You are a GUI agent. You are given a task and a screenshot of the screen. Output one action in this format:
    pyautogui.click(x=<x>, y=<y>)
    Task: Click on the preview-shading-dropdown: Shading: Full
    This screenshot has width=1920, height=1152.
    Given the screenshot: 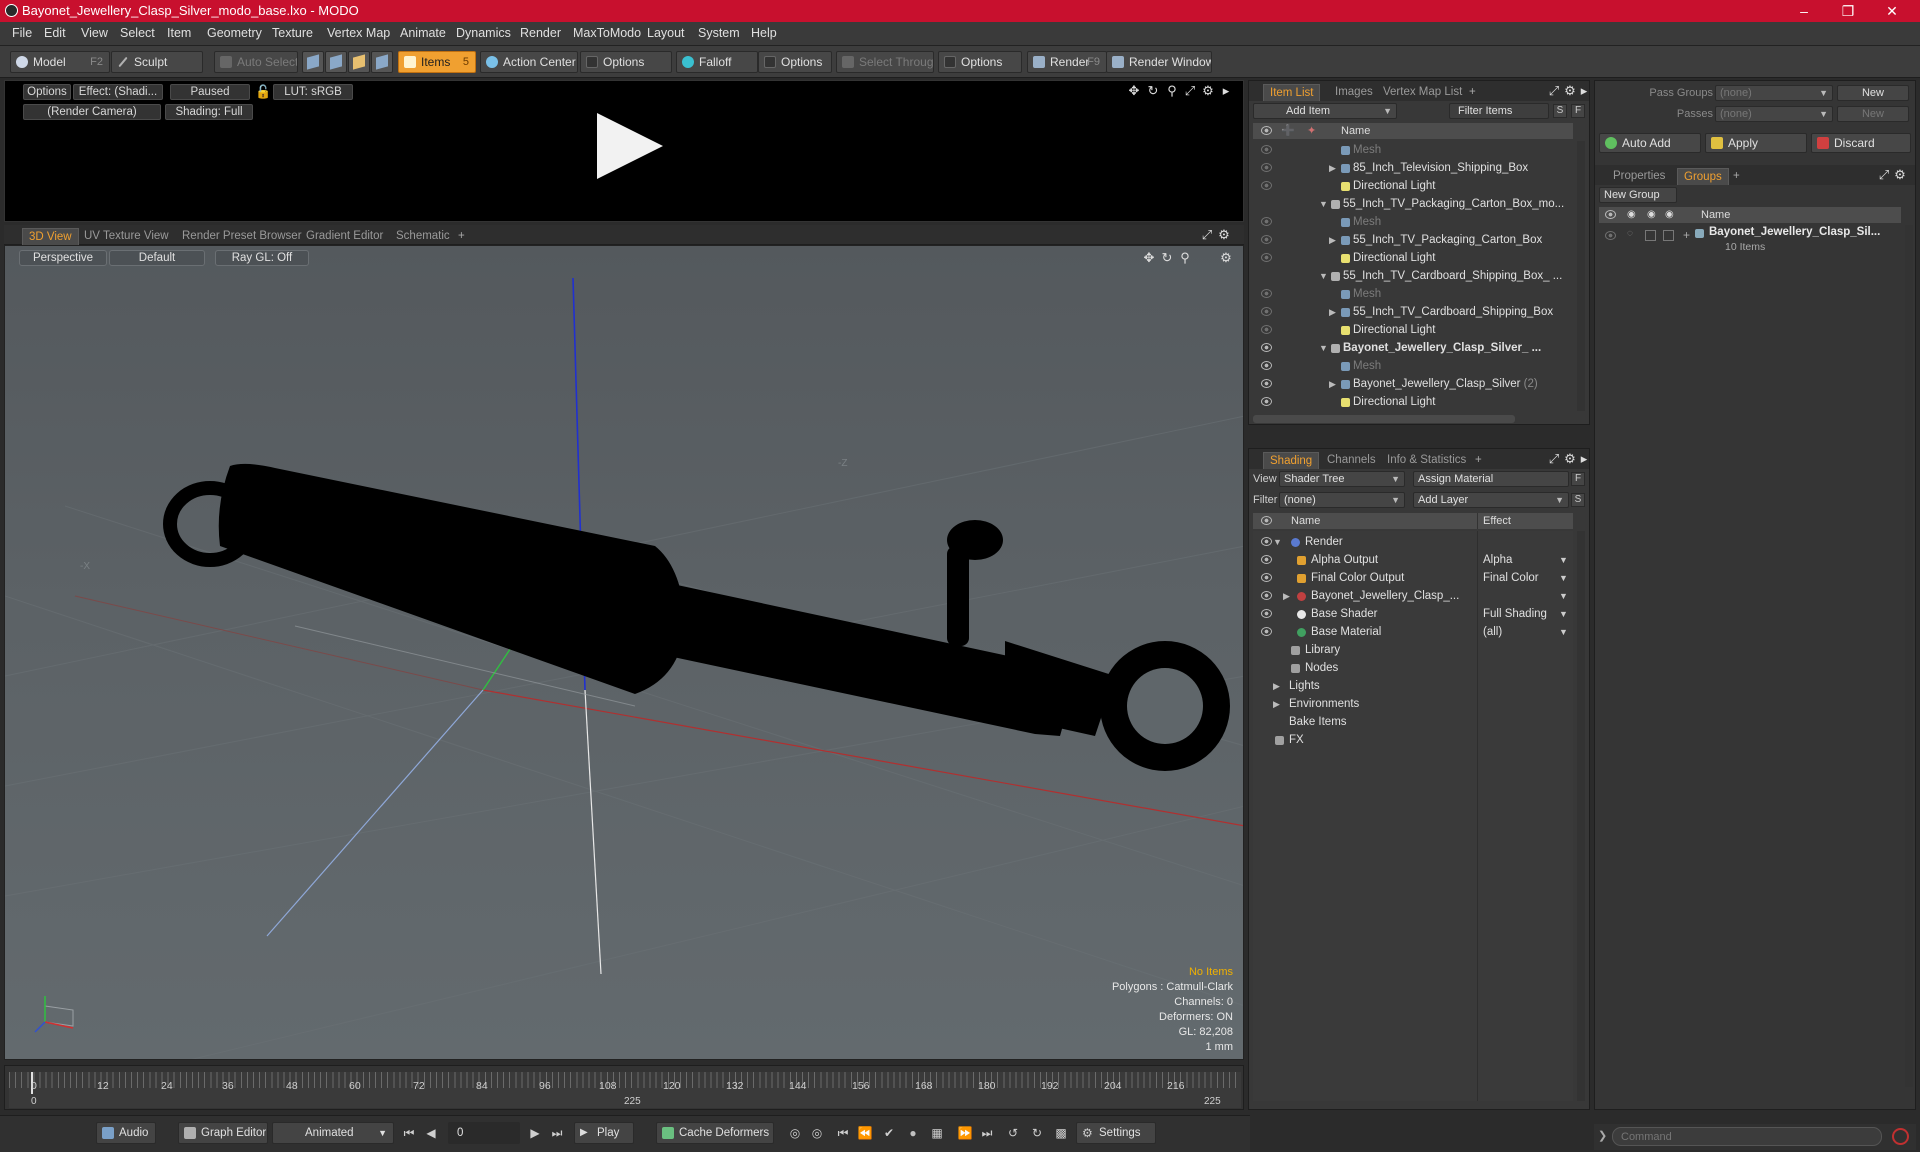 What is the action you would take?
    pyautogui.click(x=209, y=112)
    